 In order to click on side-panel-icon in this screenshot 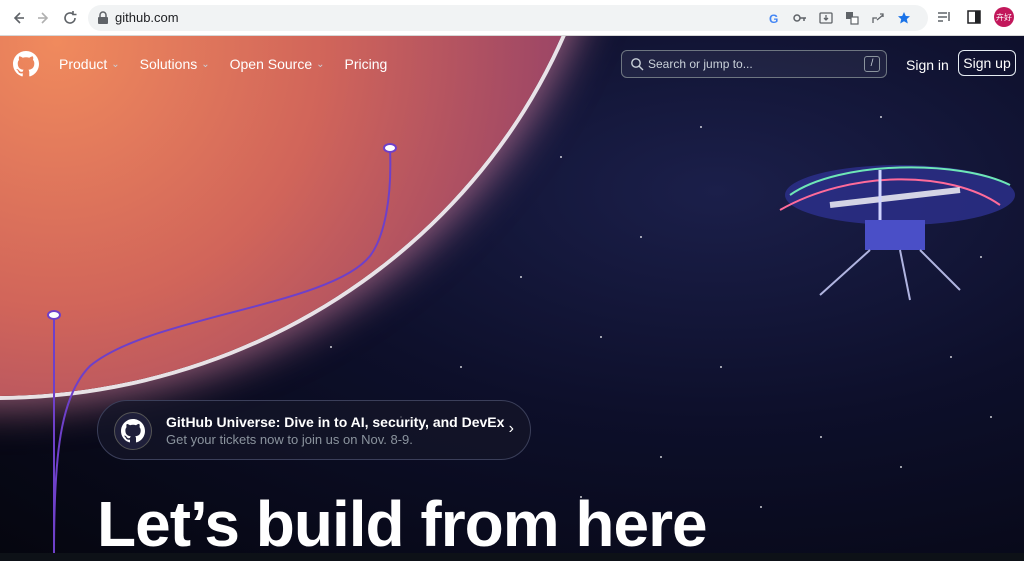, I will do `click(974, 17)`.